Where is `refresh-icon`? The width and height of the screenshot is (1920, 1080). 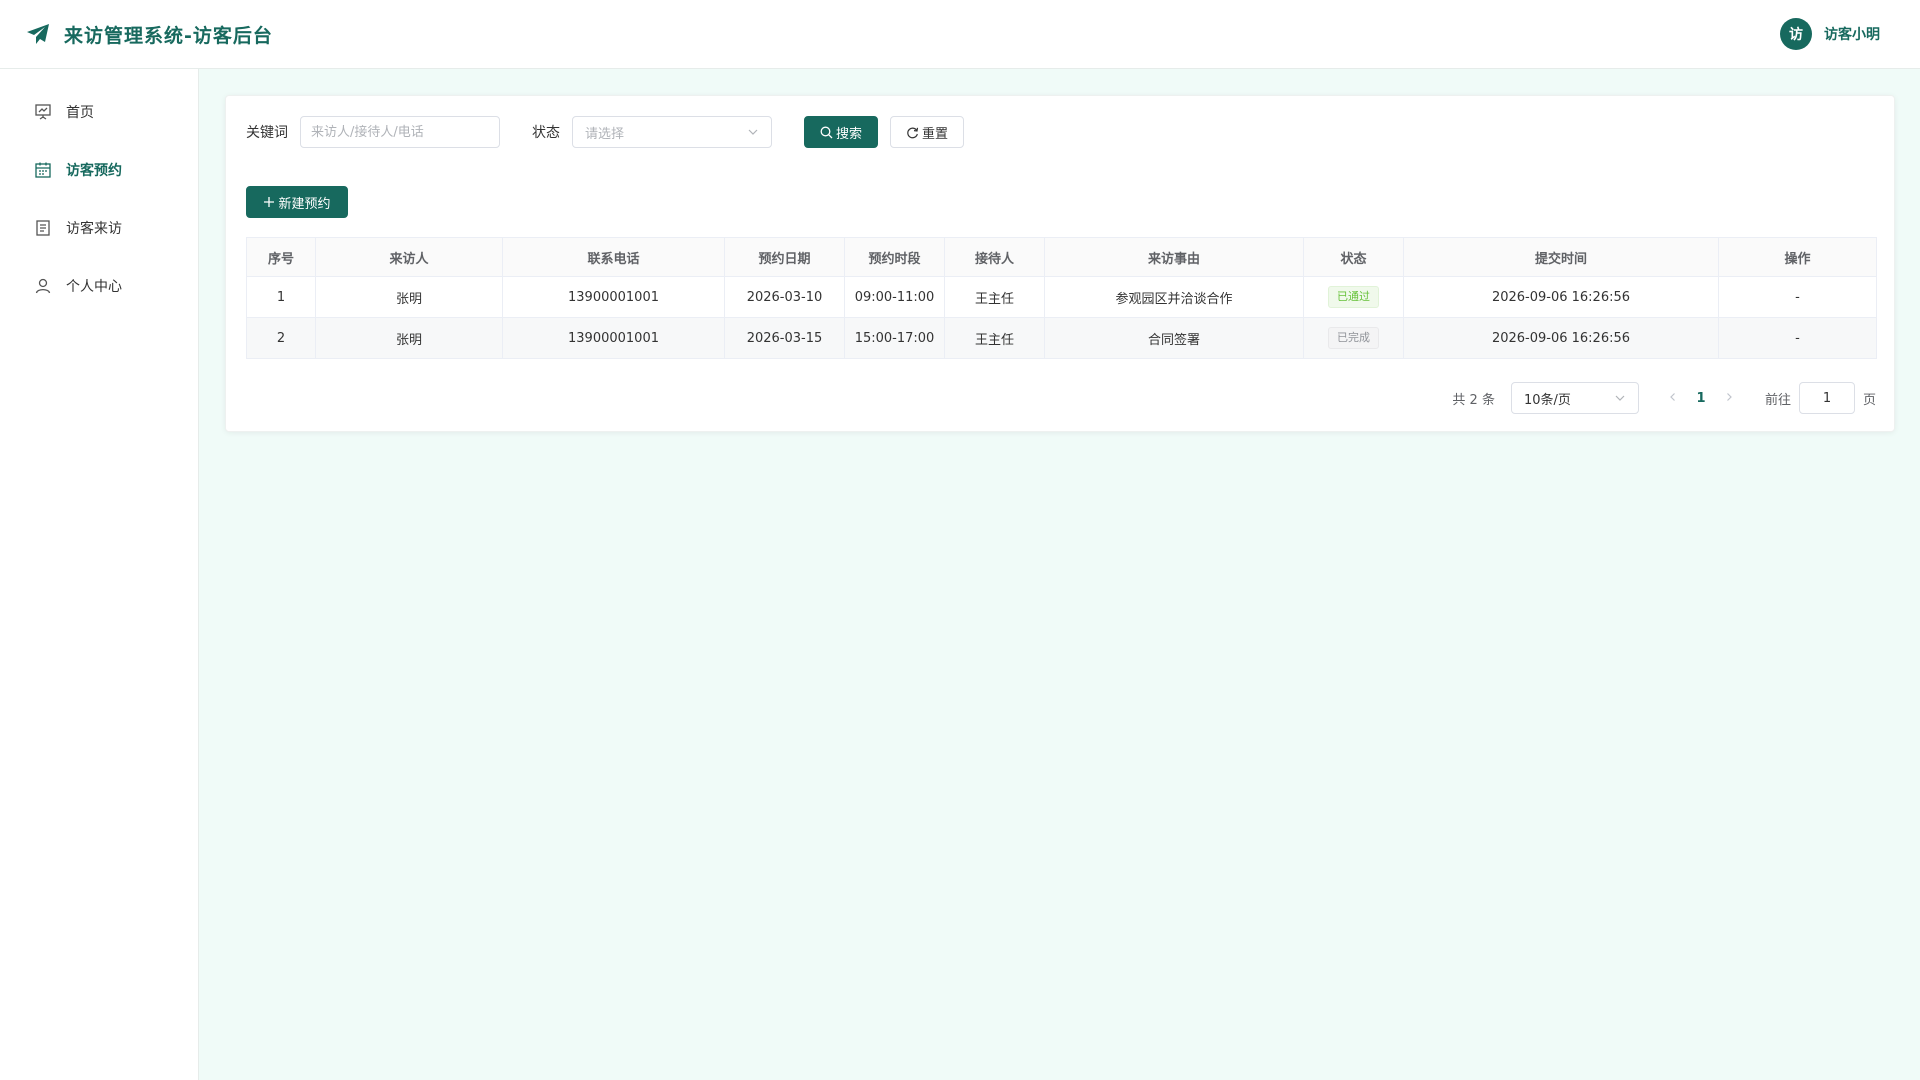
refresh-icon is located at coordinates (913, 132).